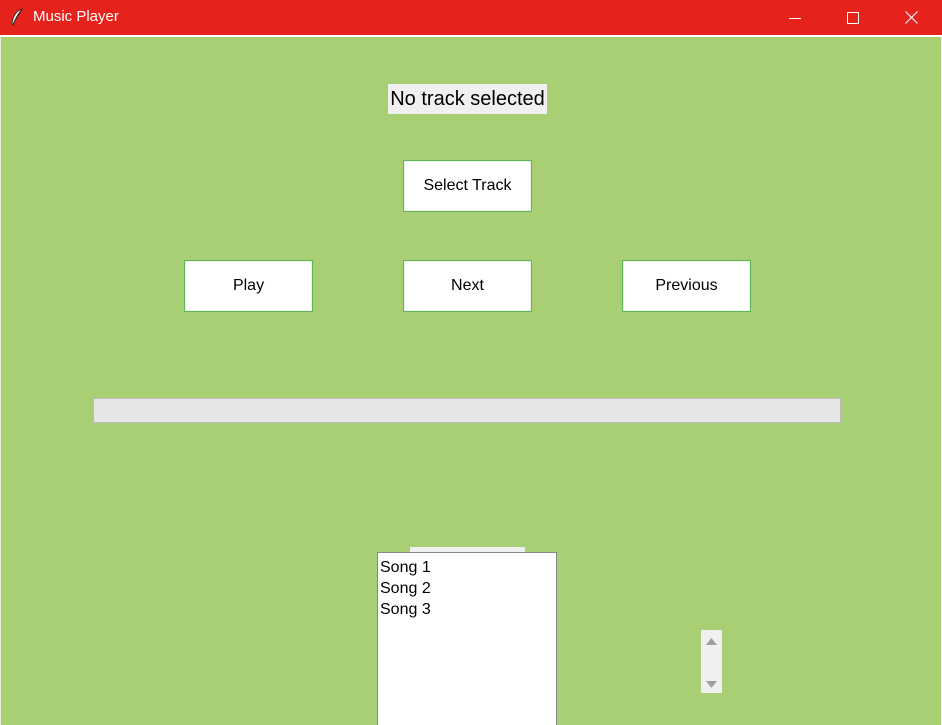 This screenshot has height=725, width=942. What do you see at coordinates (467, 588) in the screenshot?
I see `playlist-item: Song 2` at bounding box center [467, 588].